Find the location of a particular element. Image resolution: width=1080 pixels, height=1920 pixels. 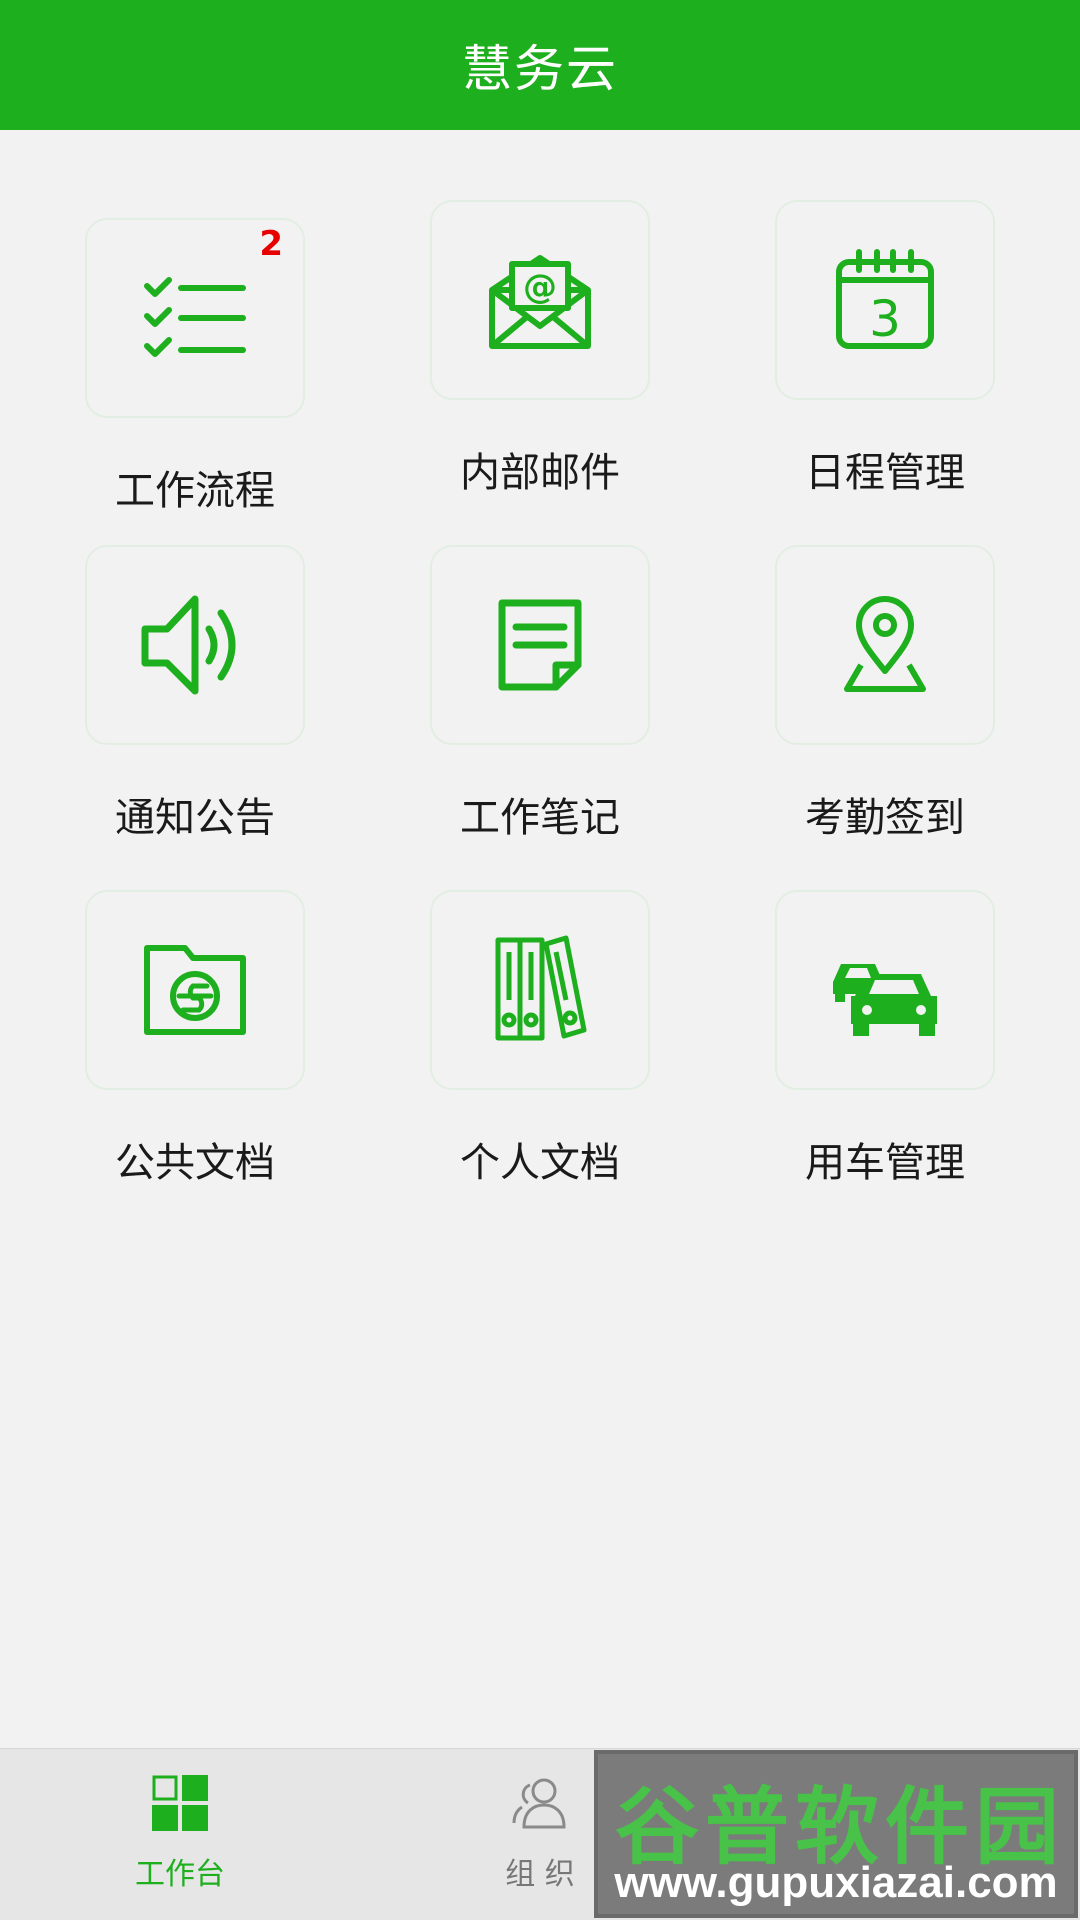

tile-attendance: 考勤签到 is located at coordinates (885, 694).